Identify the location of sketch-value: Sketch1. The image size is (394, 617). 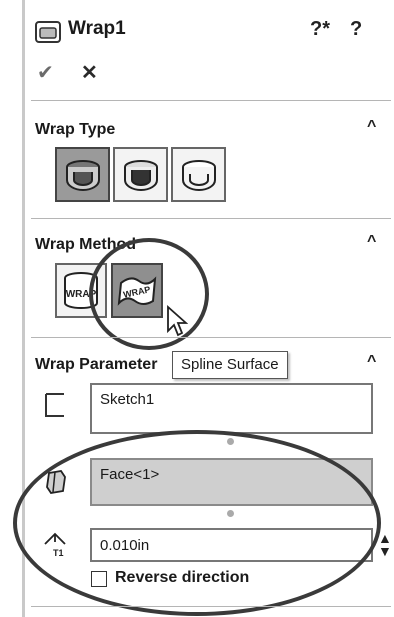
(127, 399).